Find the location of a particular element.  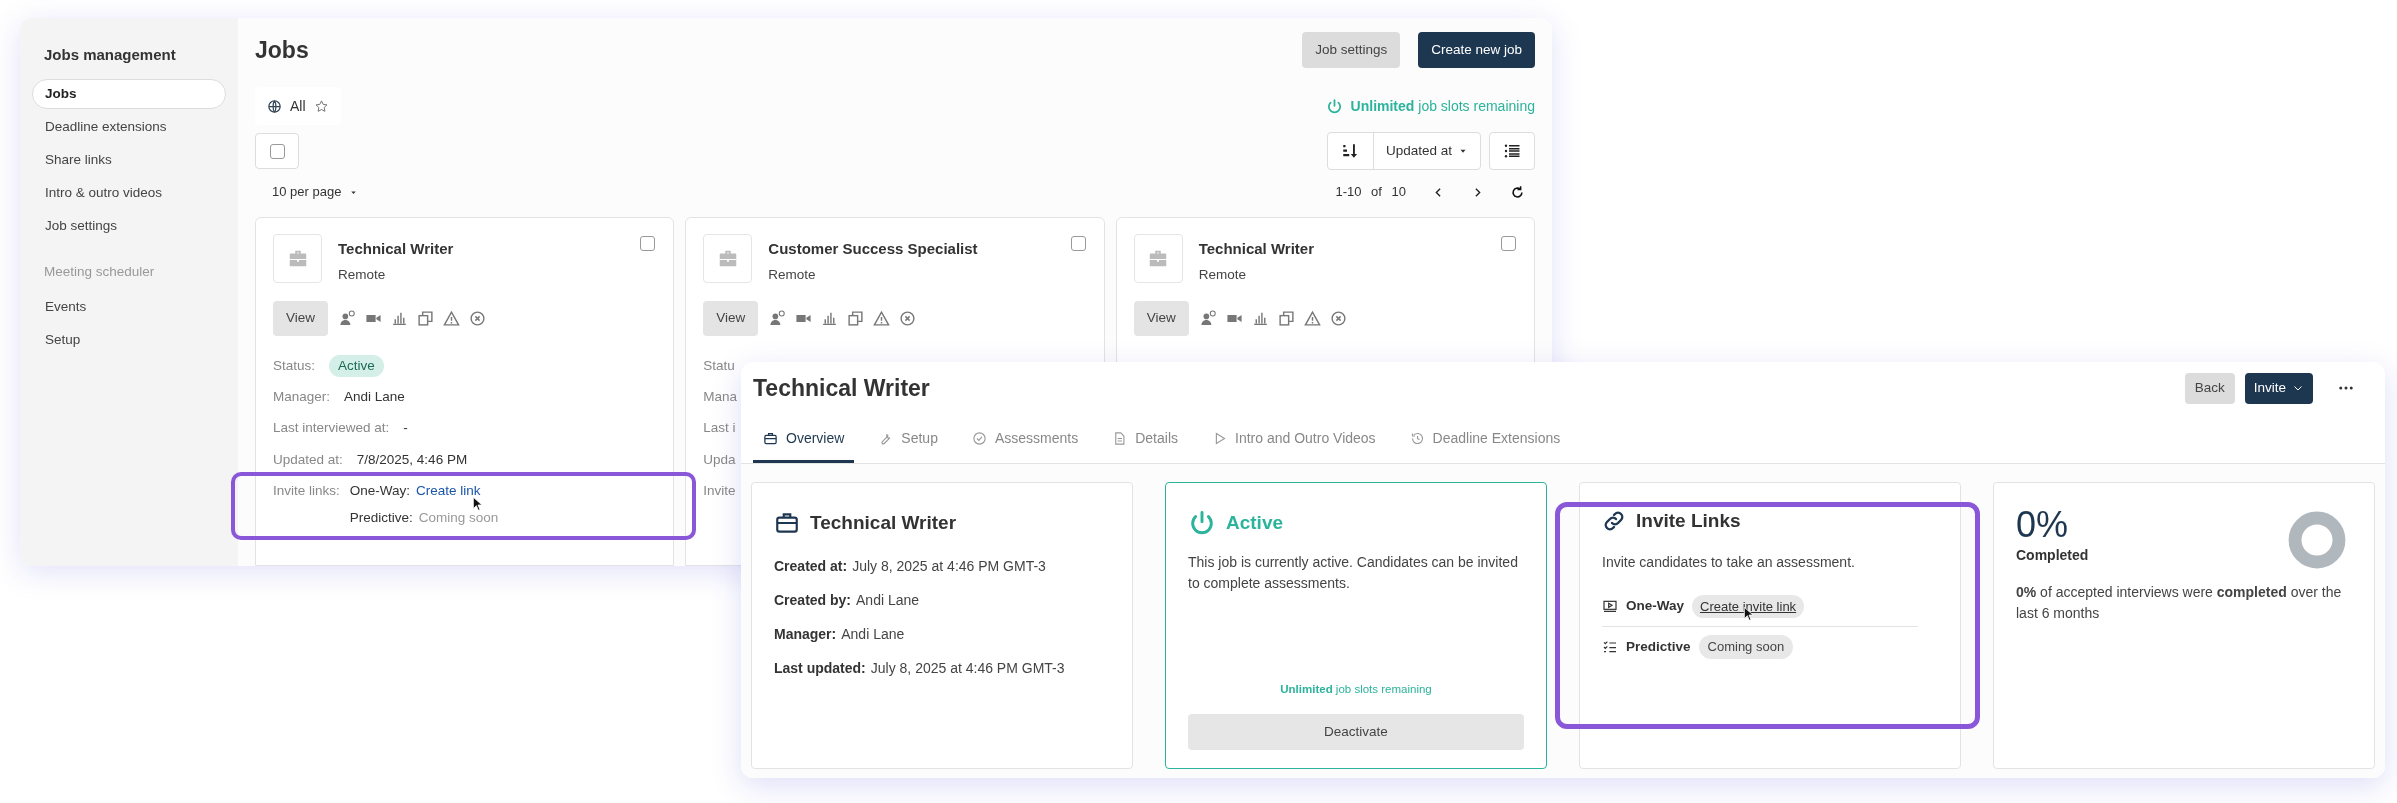

list-icon is located at coordinates (1512, 151).